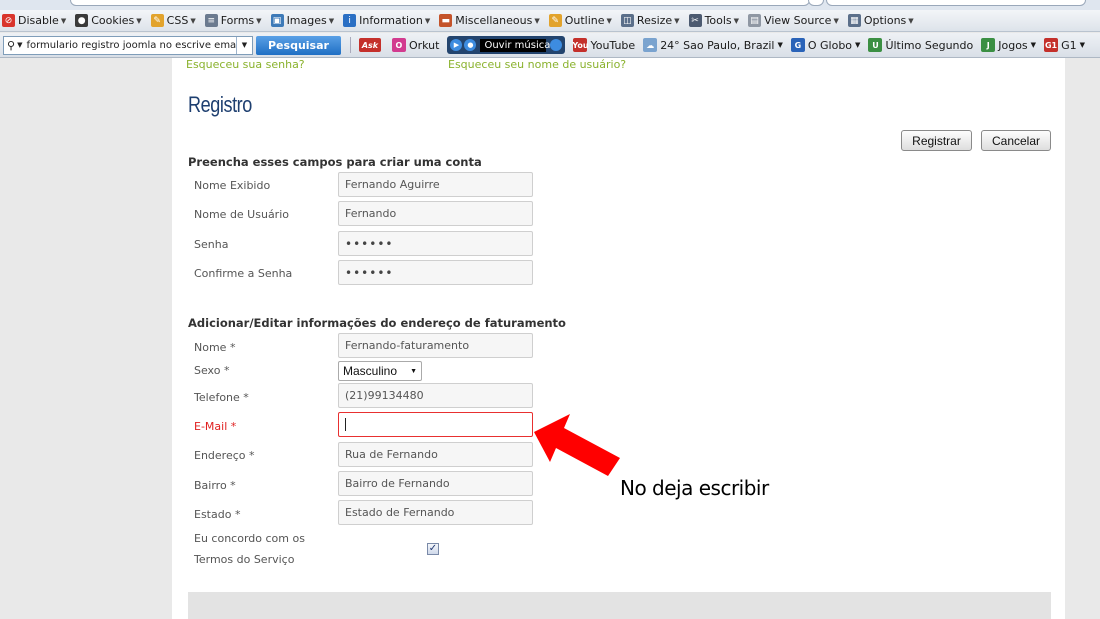 This screenshot has width=1100, height=619. What do you see at coordinates (298, 45) in the screenshot?
I see `search-button: Pesquisar` at bounding box center [298, 45].